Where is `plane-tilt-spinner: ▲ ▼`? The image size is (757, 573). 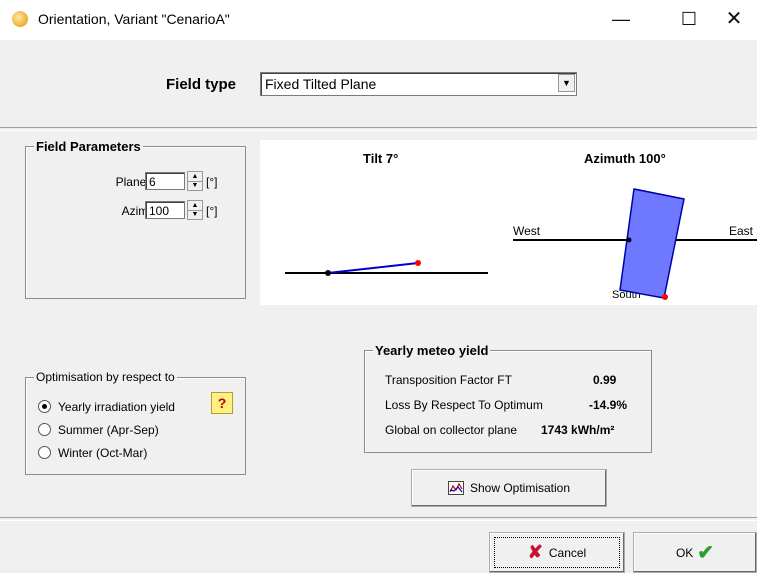 plane-tilt-spinner: ▲ ▼ is located at coordinates (195, 181).